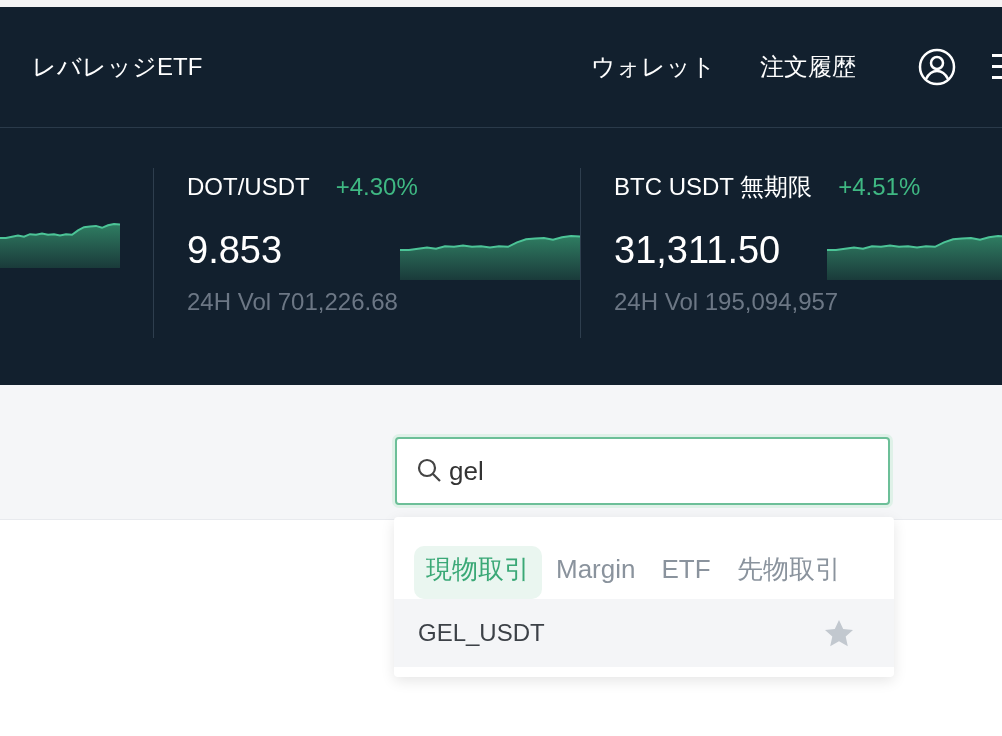  I want to click on volume-text: 24H Vol 195,094,957, so click(727, 302).